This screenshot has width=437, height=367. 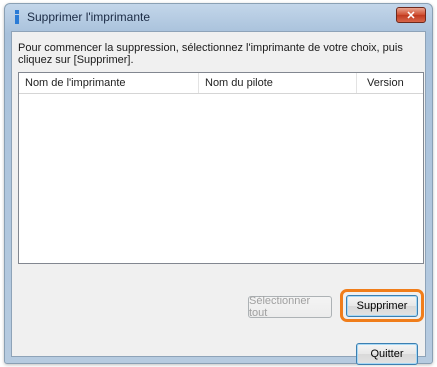 What do you see at coordinates (17, 17) in the screenshot?
I see `printer-info-icon` at bounding box center [17, 17].